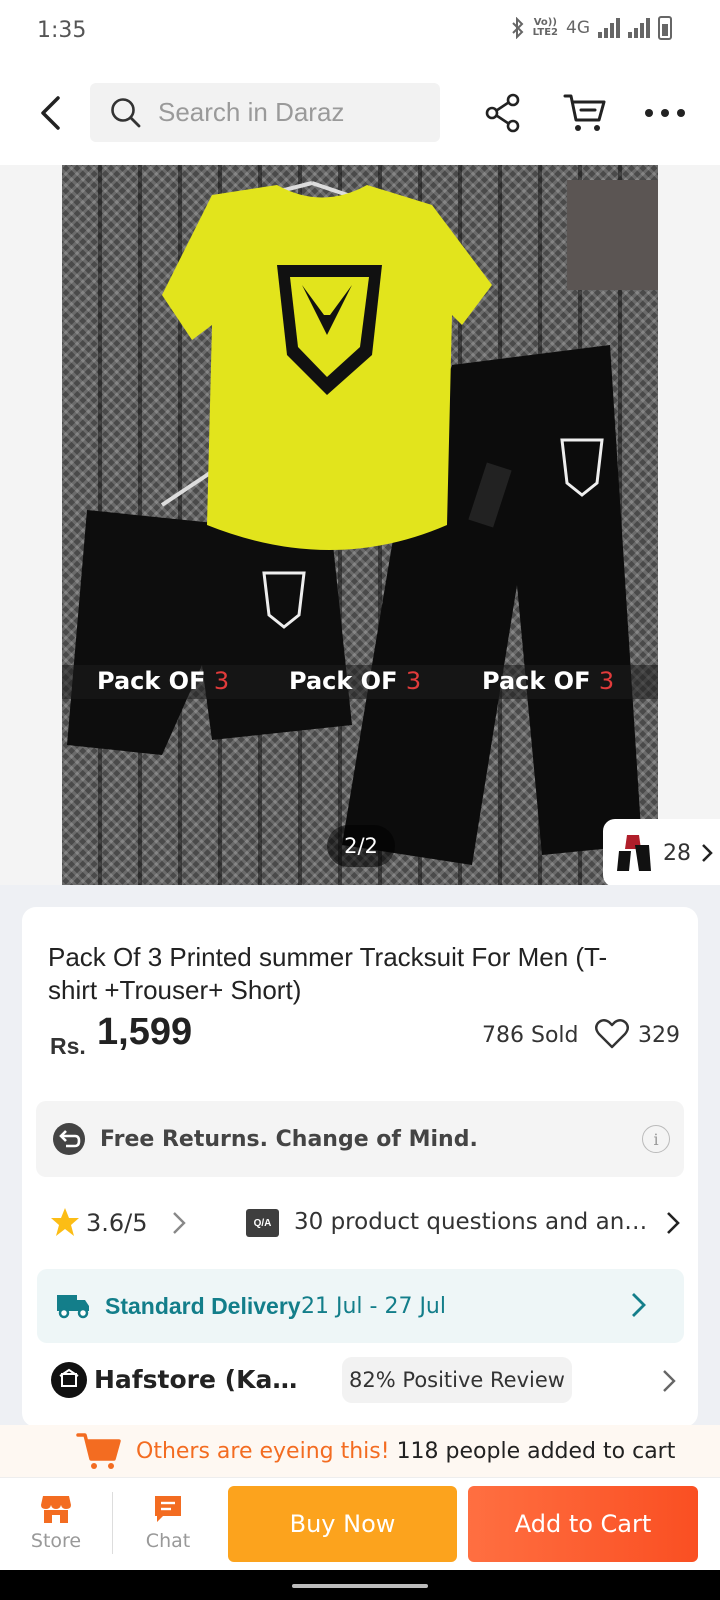 The image size is (720, 1600). Describe the element at coordinates (609, 28) in the screenshot. I see `signal-icon` at that location.